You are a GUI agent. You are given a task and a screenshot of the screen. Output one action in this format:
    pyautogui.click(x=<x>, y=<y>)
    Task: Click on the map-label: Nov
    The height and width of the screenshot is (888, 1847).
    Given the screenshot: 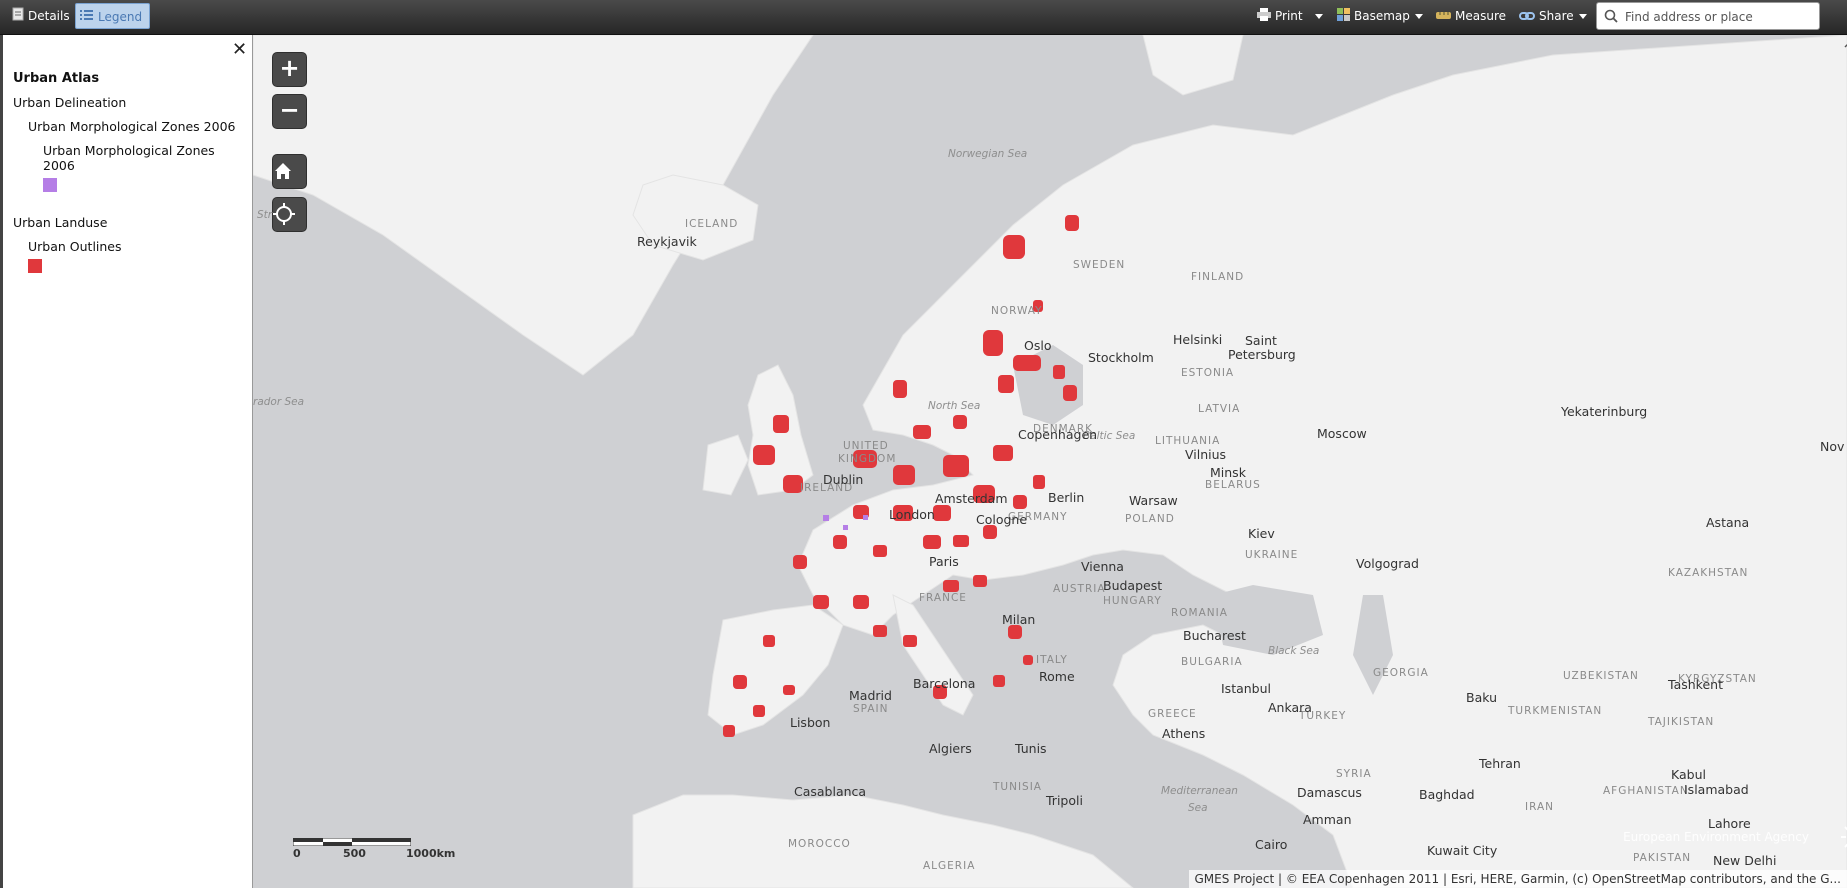 What is the action you would take?
    pyautogui.click(x=1832, y=446)
    